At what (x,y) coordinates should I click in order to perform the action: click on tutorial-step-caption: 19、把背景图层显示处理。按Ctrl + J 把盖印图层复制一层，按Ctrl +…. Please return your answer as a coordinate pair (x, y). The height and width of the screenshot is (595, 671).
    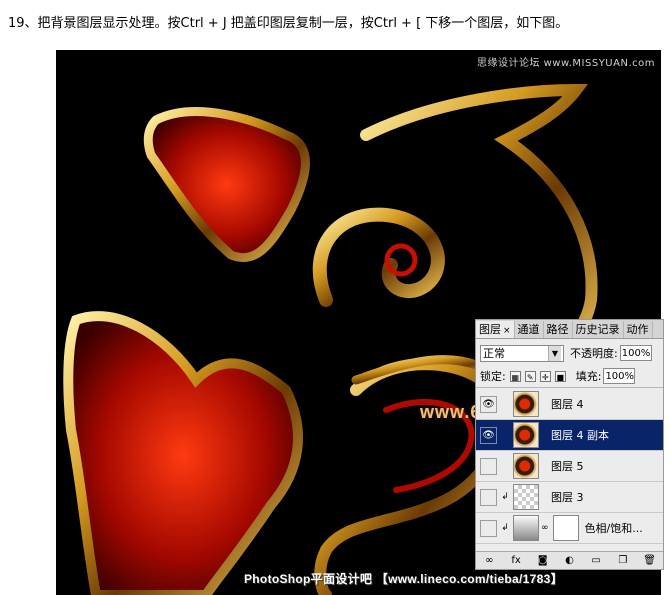
    Looking at the image, I should click on (288, 23).